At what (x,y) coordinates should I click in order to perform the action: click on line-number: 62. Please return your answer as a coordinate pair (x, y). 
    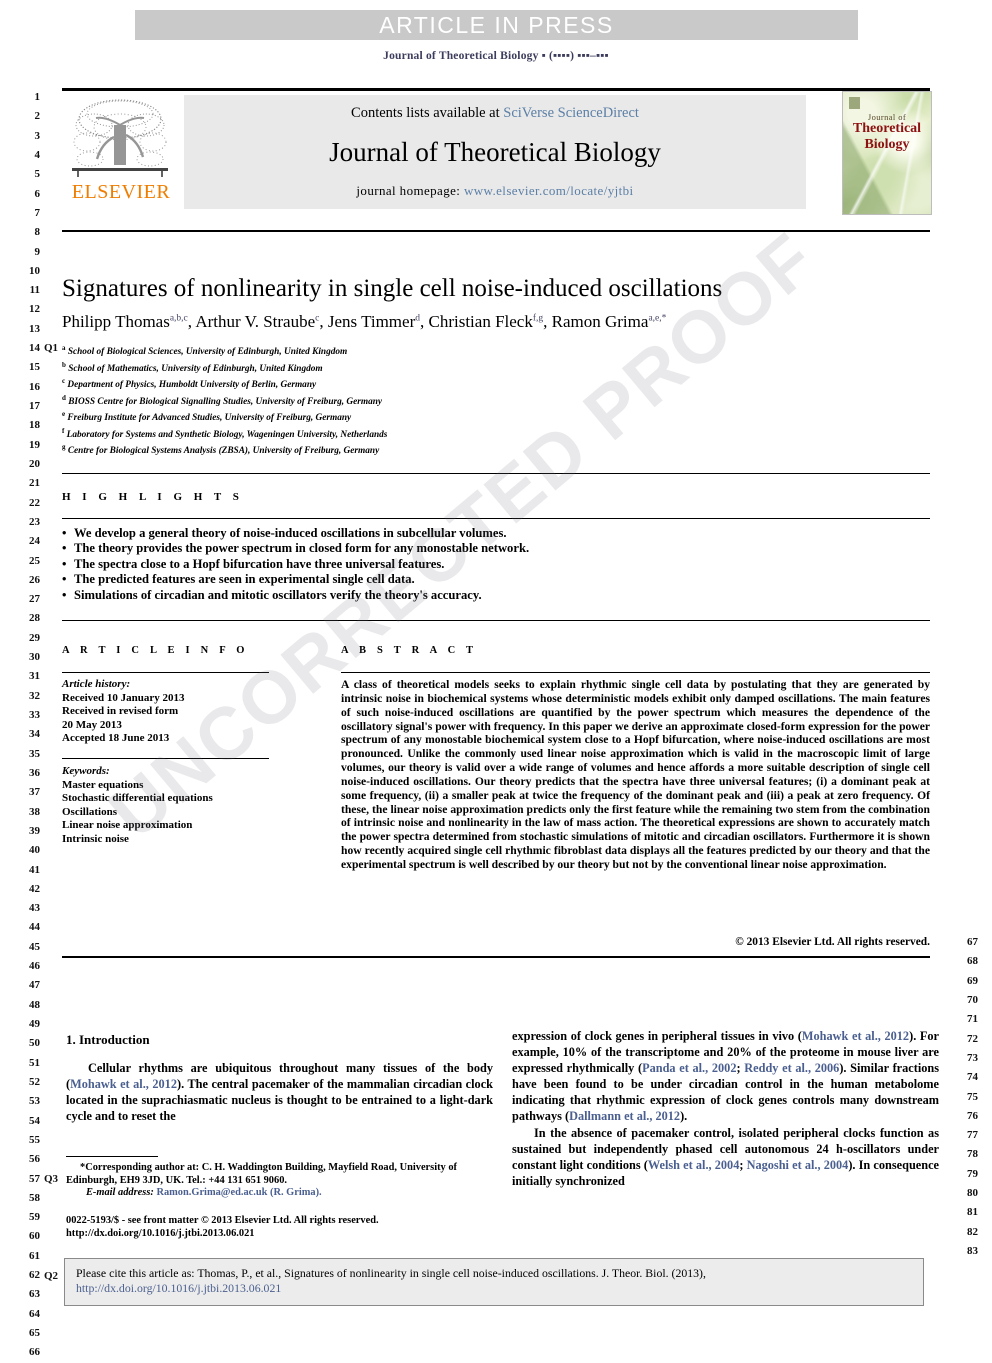
    Looking at the image, I should click on (34, 1275).